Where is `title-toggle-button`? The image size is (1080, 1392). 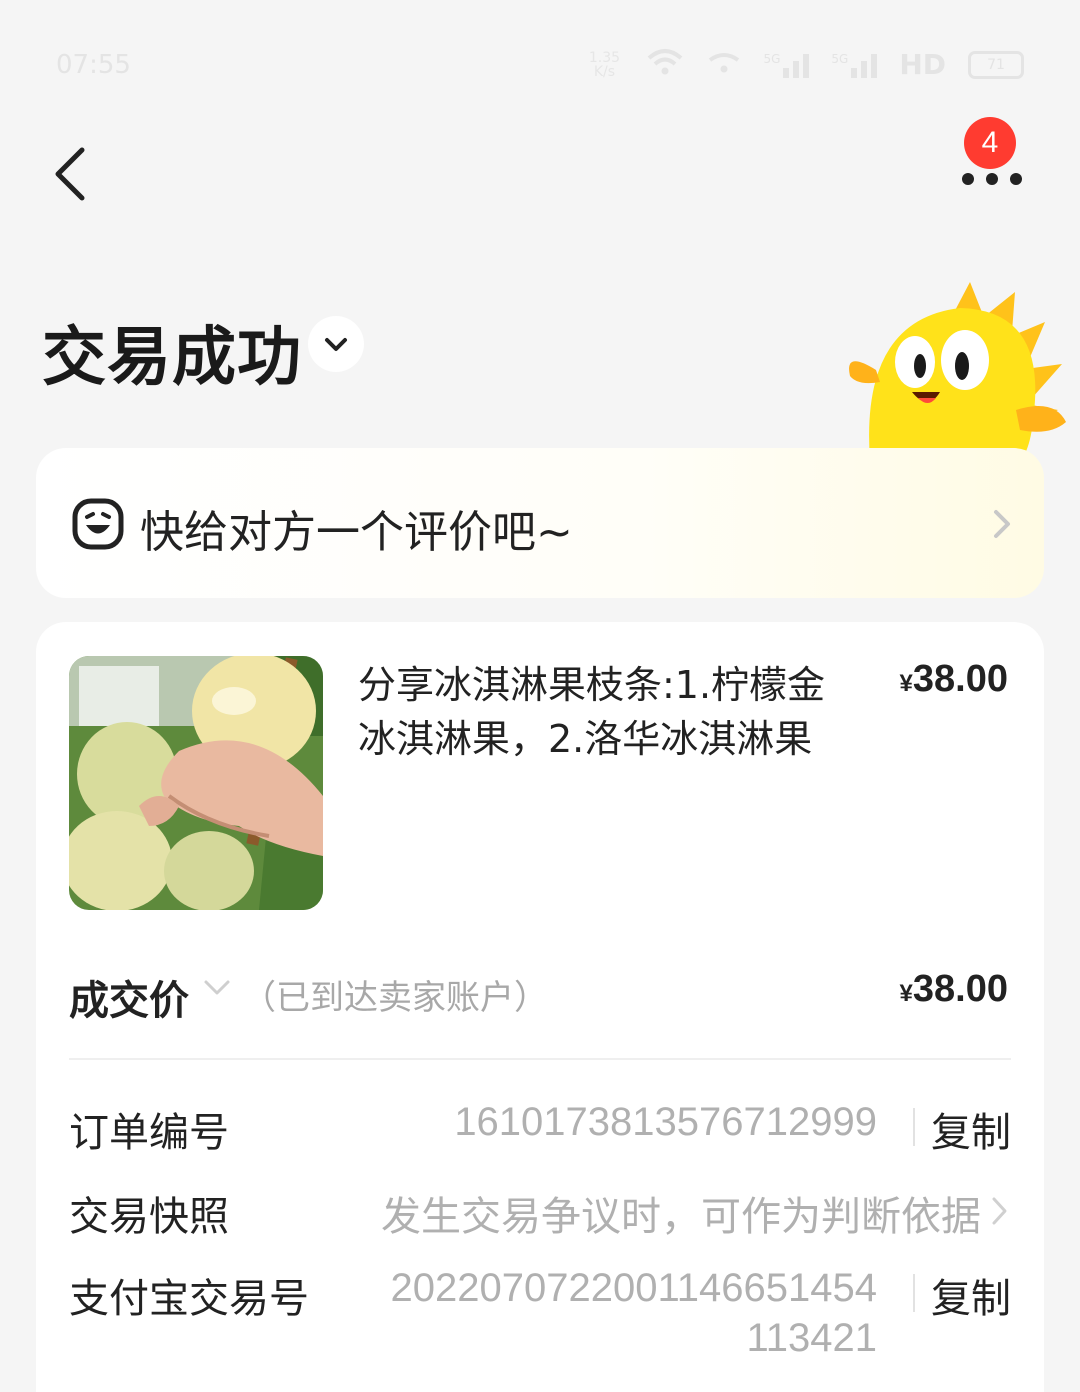 title-toggle-button is located at coordinates (336, 344).